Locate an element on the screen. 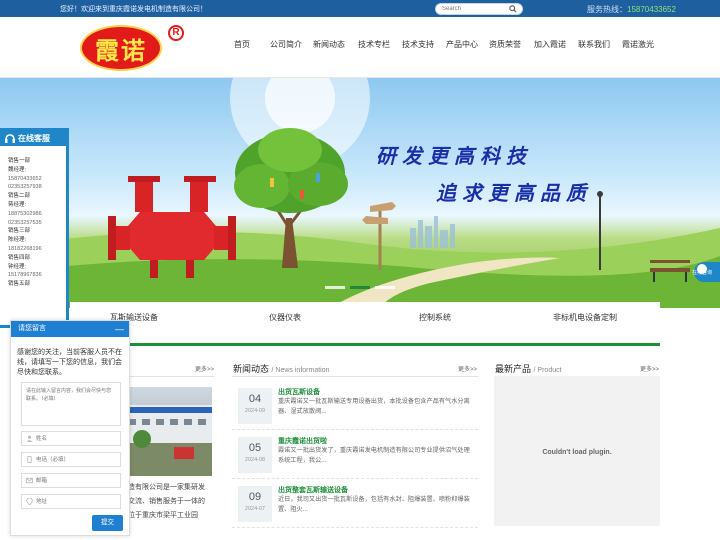 The height and width of the screenshot is (540, 720). news-date: 09 2024-07 is located at coordinates (255, 504).